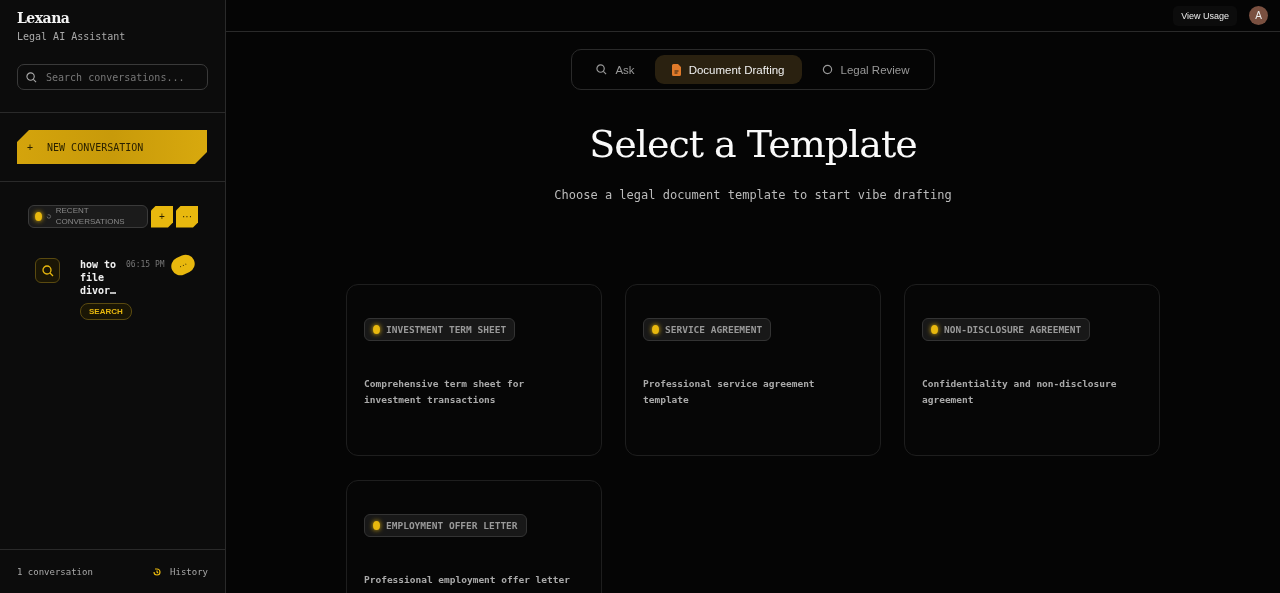 The height and width of the screenshot is (593, 1280). Describe the element at coordinates (72, 36) in the screenshot. I see `brand-tagline: Legal AI Assistant` at that location.